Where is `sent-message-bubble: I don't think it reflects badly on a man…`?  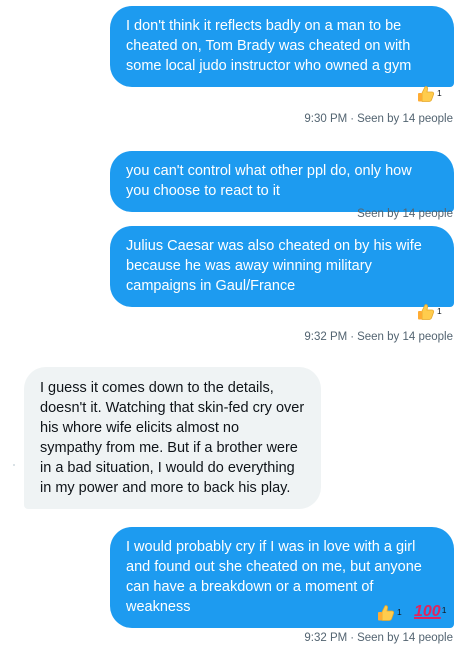 sent-message-bubble: I don't think it reflects badly on a man… is located at coordinates (282, 46).